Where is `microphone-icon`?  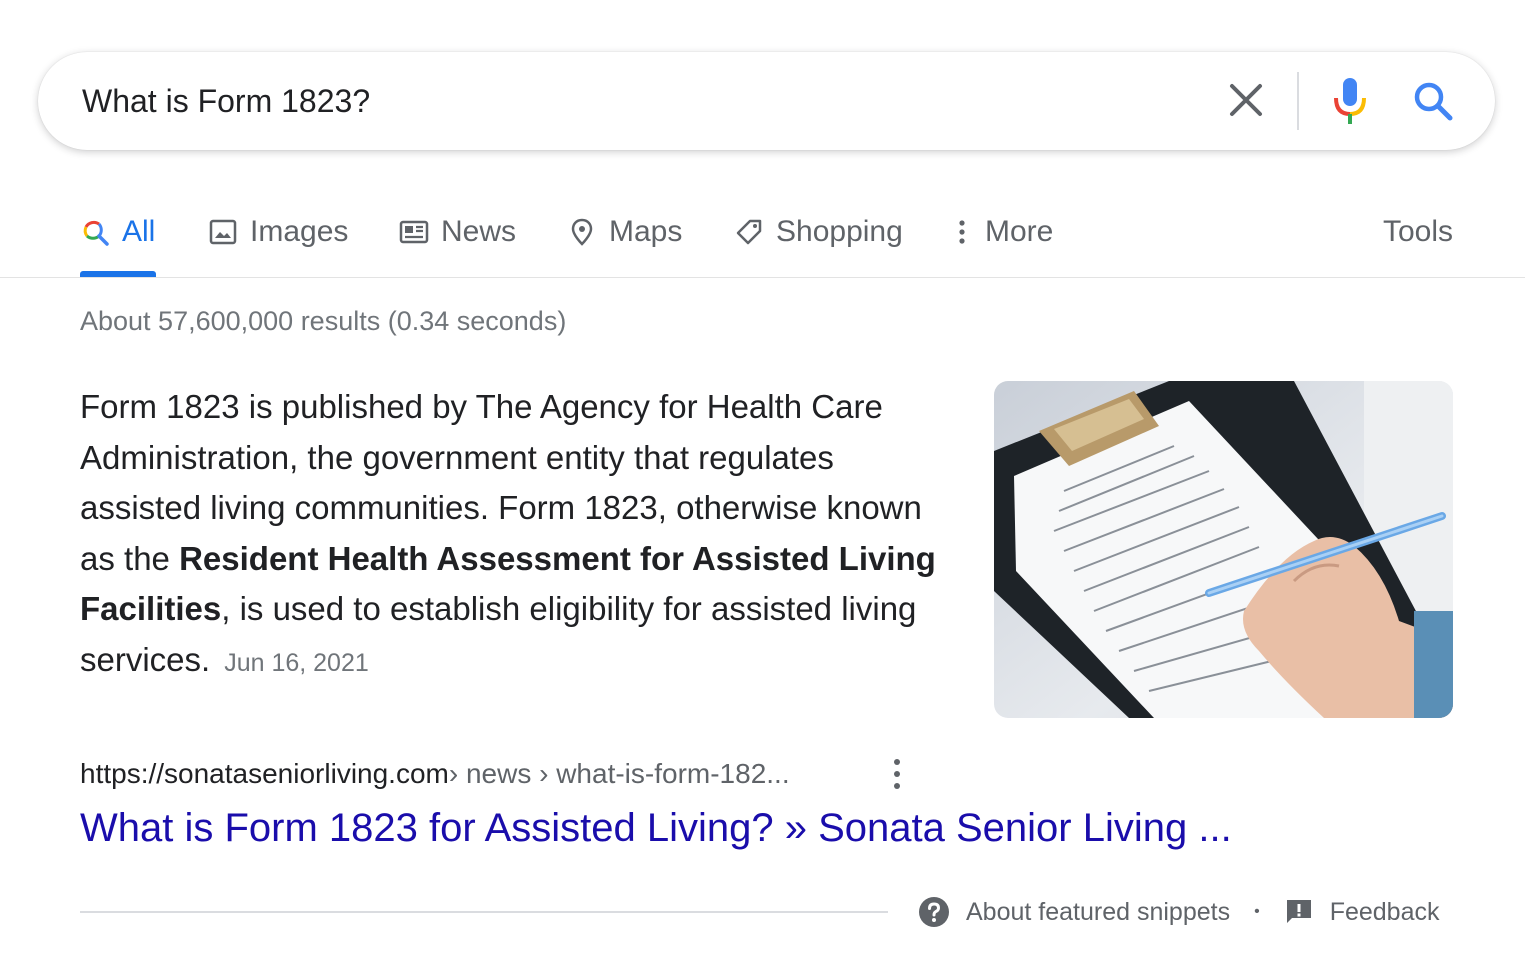 microphone-icon is located at coordinates (1350, 101).